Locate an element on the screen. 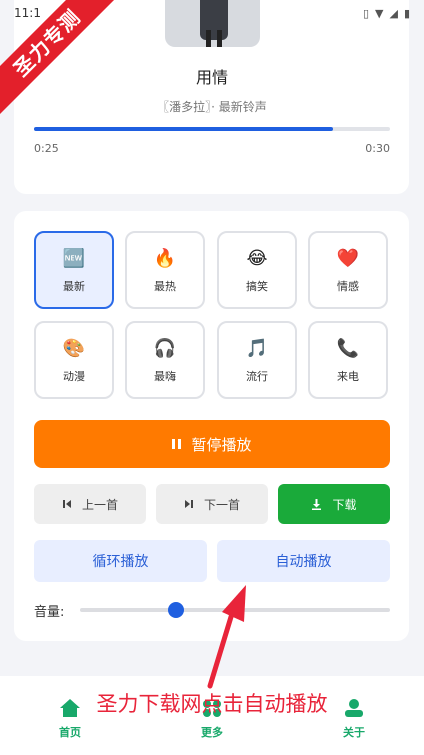 The height and width of the screenshot is (755, 424). progress-fill is located at coordinates (184, 129).